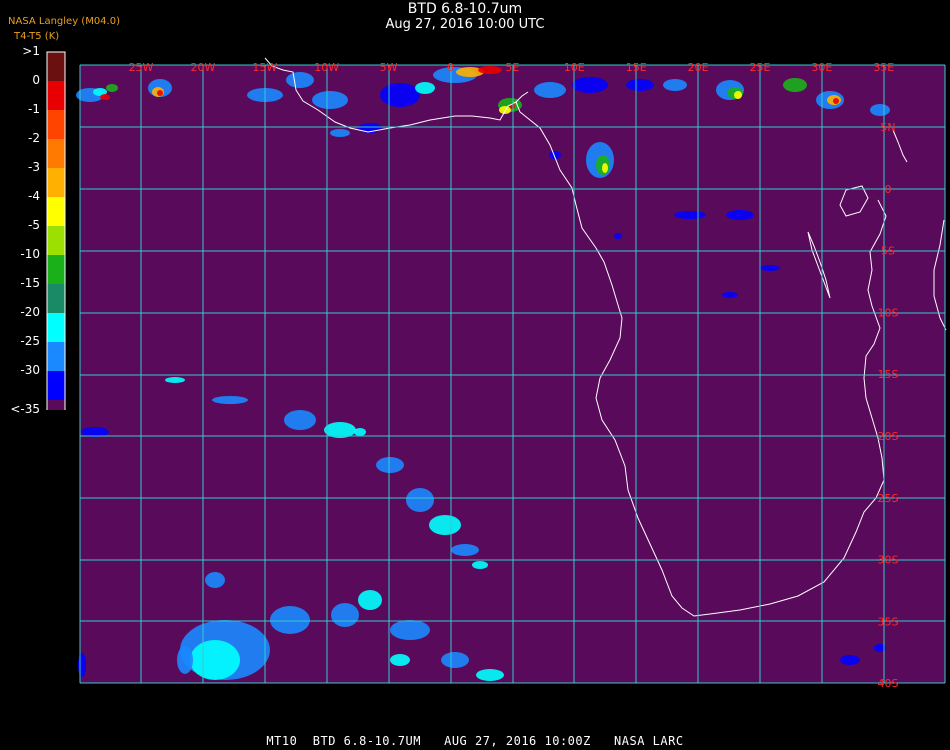 The height and width of the screenshot is (750, 950). I want to click on latitude-label: 40S, so click(888, 683).